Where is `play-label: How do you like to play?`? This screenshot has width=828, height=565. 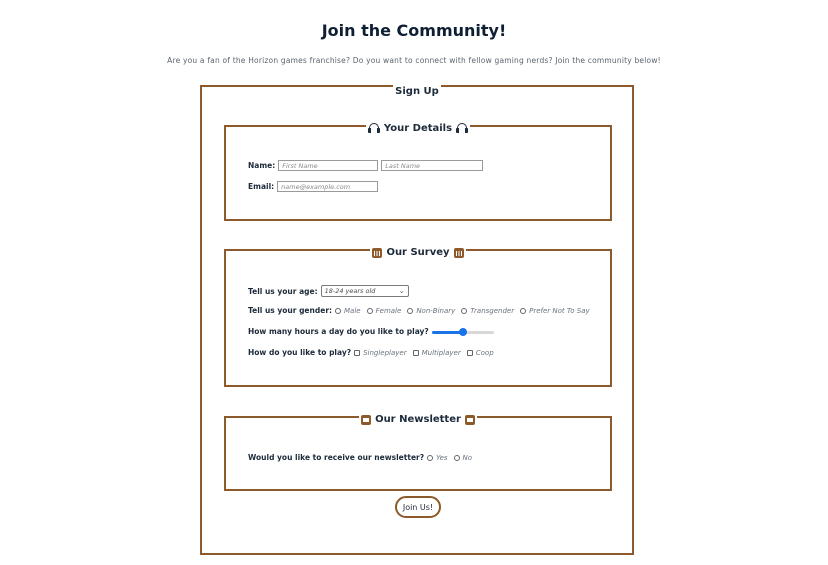 play-label: How do you like to play? is located at coordinates (300, 352).